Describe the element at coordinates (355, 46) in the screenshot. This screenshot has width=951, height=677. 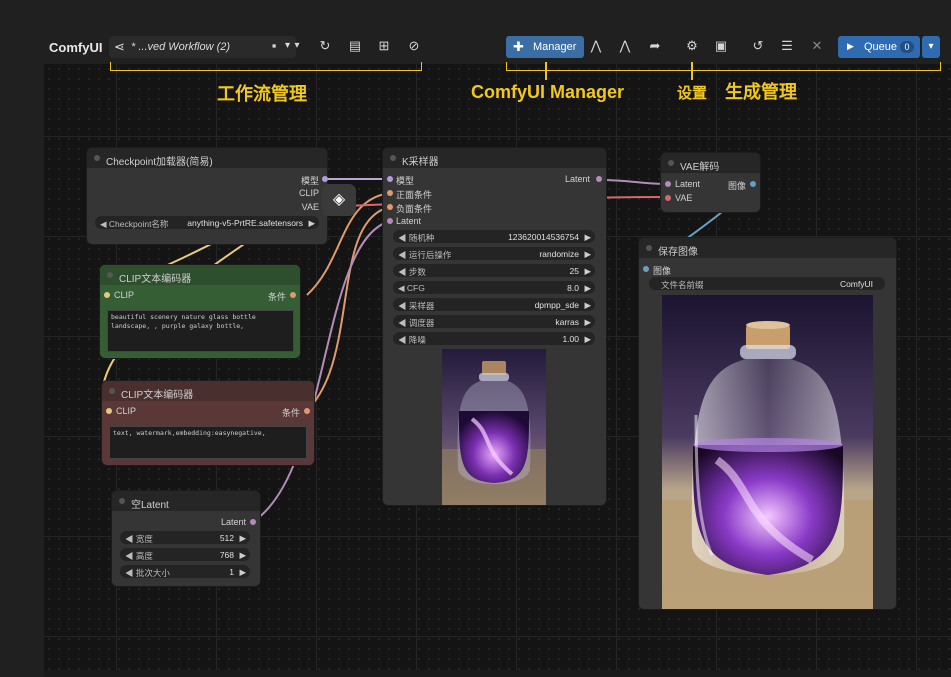
I see `clipboard-icon: ▤` at that location.